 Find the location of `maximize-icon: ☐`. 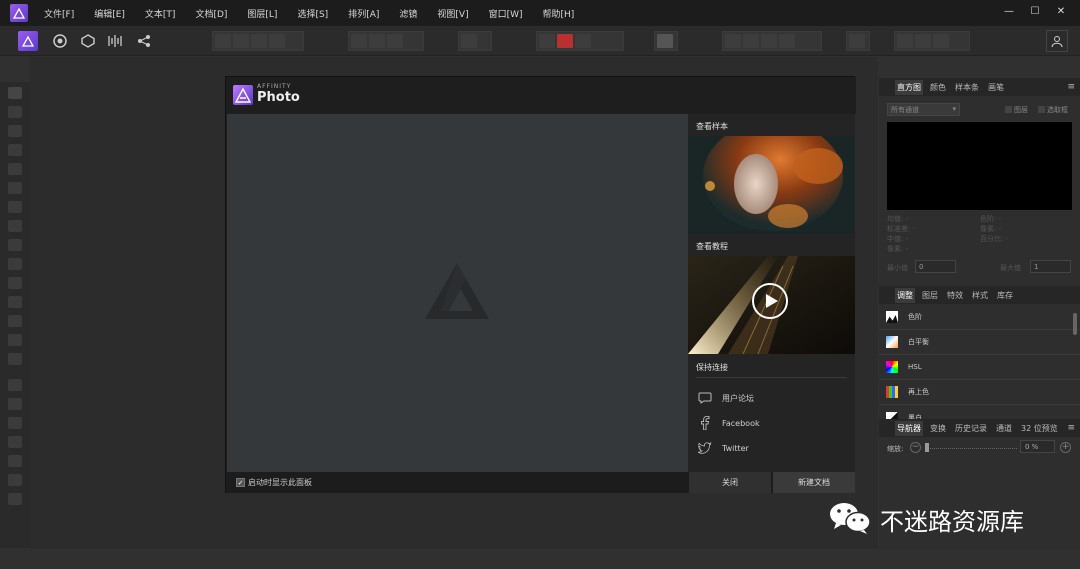

maximize-icon: ☐ is located at coordinates (1035, 12).